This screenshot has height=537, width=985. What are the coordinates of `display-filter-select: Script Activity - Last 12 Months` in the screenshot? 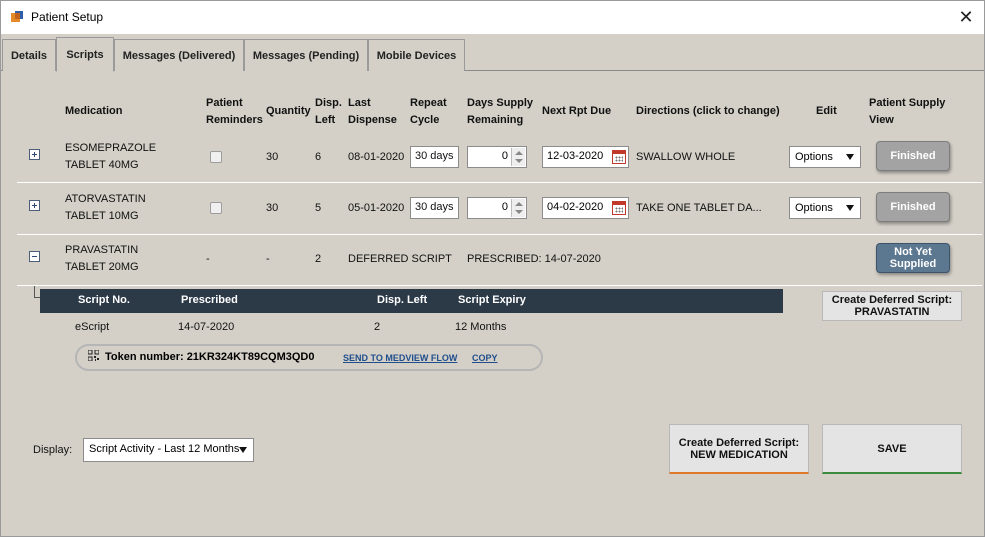 It's located at (168, 450).